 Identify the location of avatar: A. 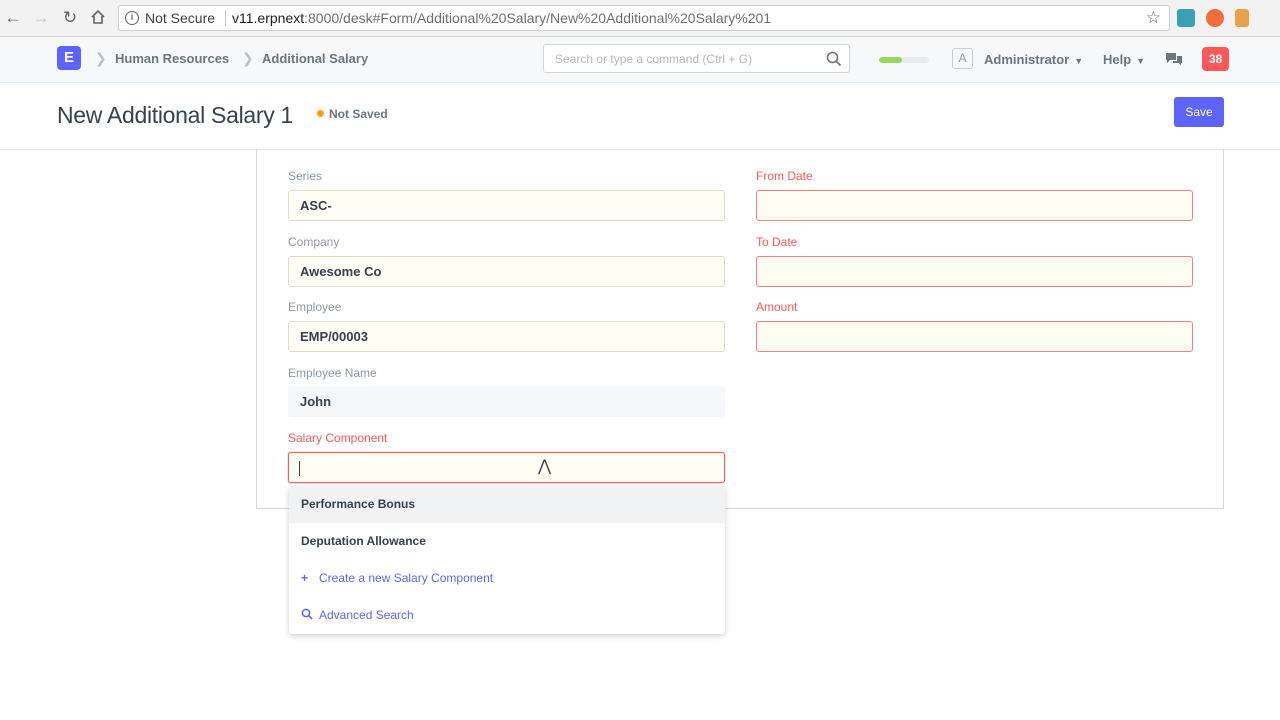
(962, 58).